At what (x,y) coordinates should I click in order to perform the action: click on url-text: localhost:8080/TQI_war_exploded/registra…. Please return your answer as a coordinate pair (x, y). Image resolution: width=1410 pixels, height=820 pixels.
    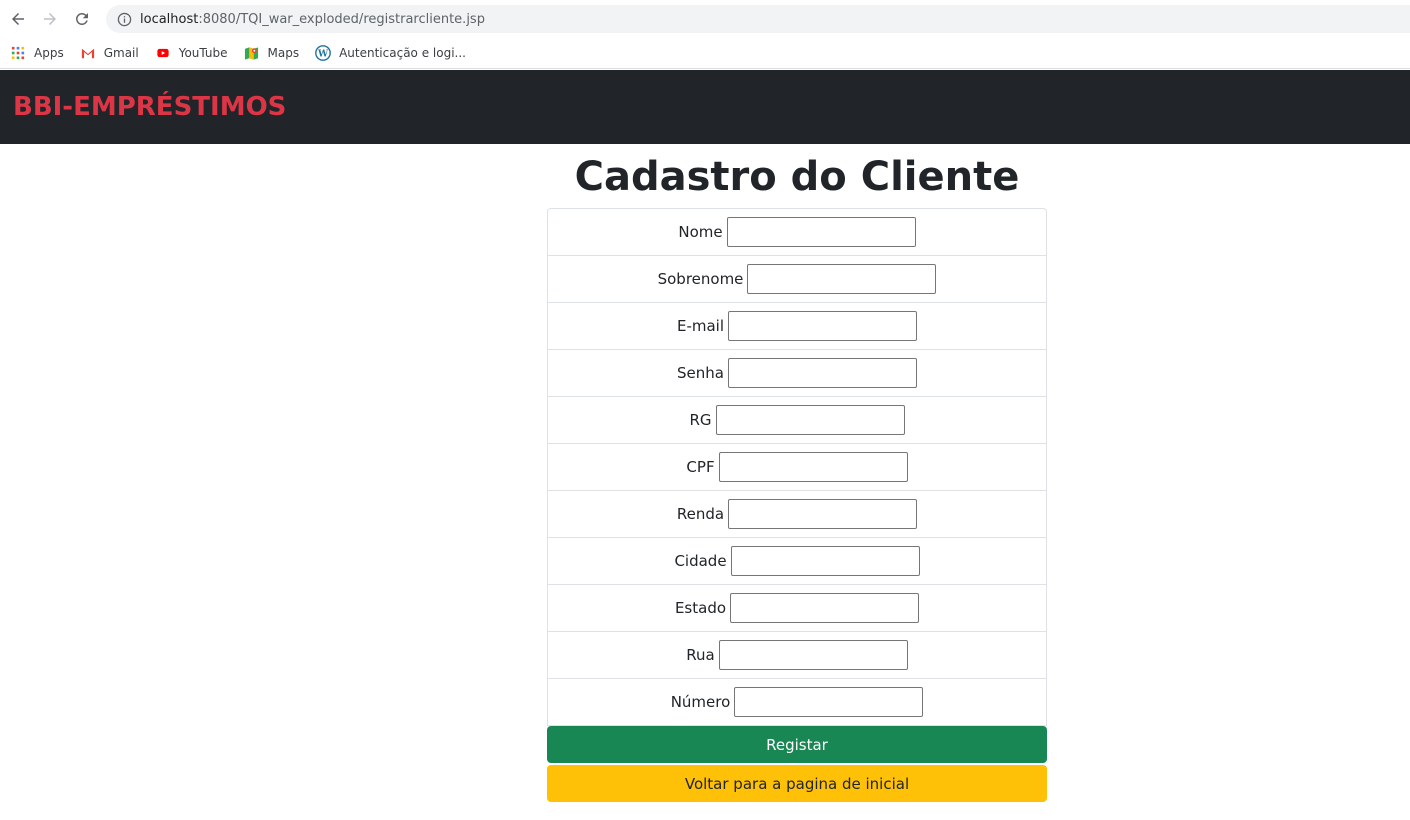
    Looking at the image, I should click on (312, 19).